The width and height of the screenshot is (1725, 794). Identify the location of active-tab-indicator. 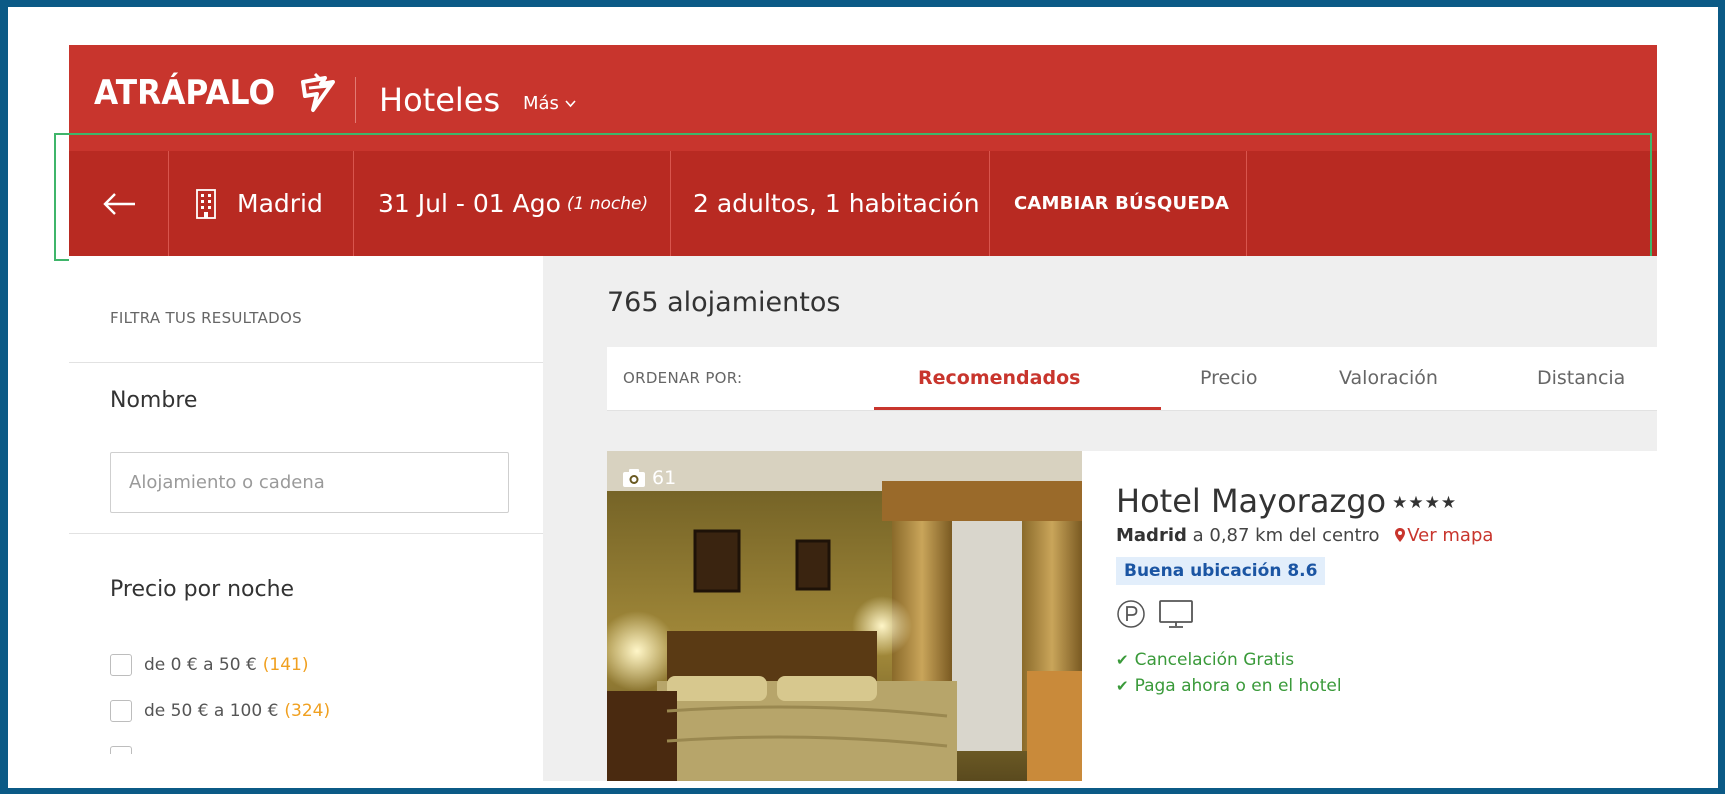
(1017, 408).